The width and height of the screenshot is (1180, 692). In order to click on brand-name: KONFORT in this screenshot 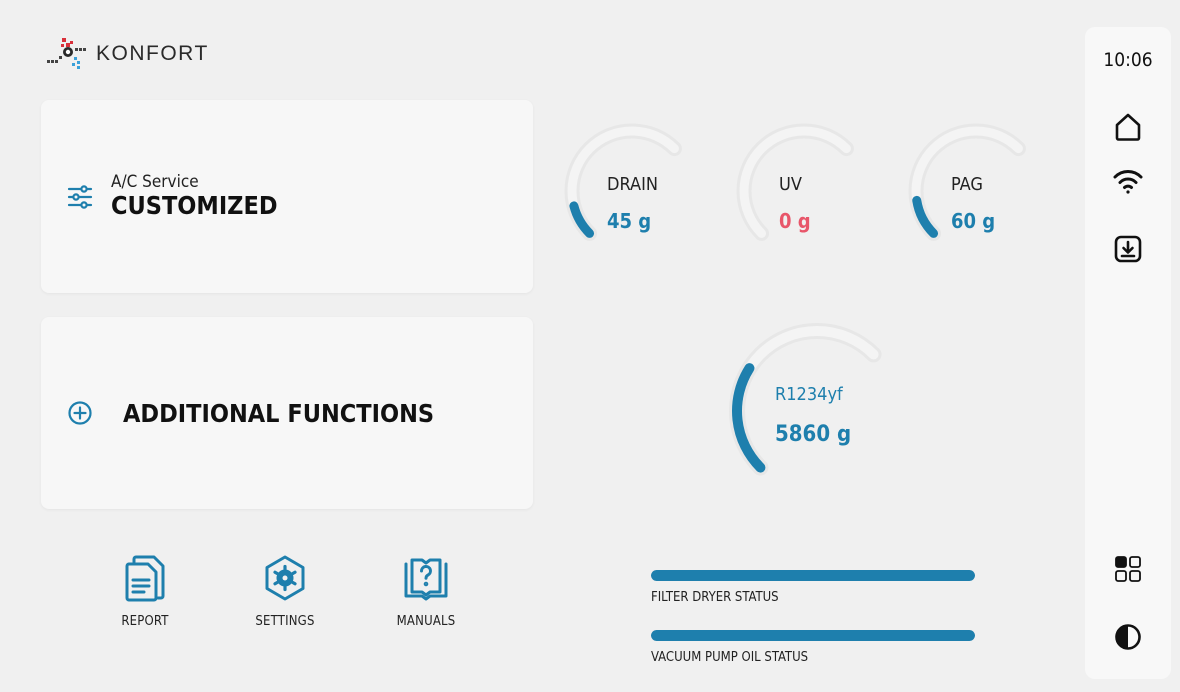, I will do `click(152, 53)`.